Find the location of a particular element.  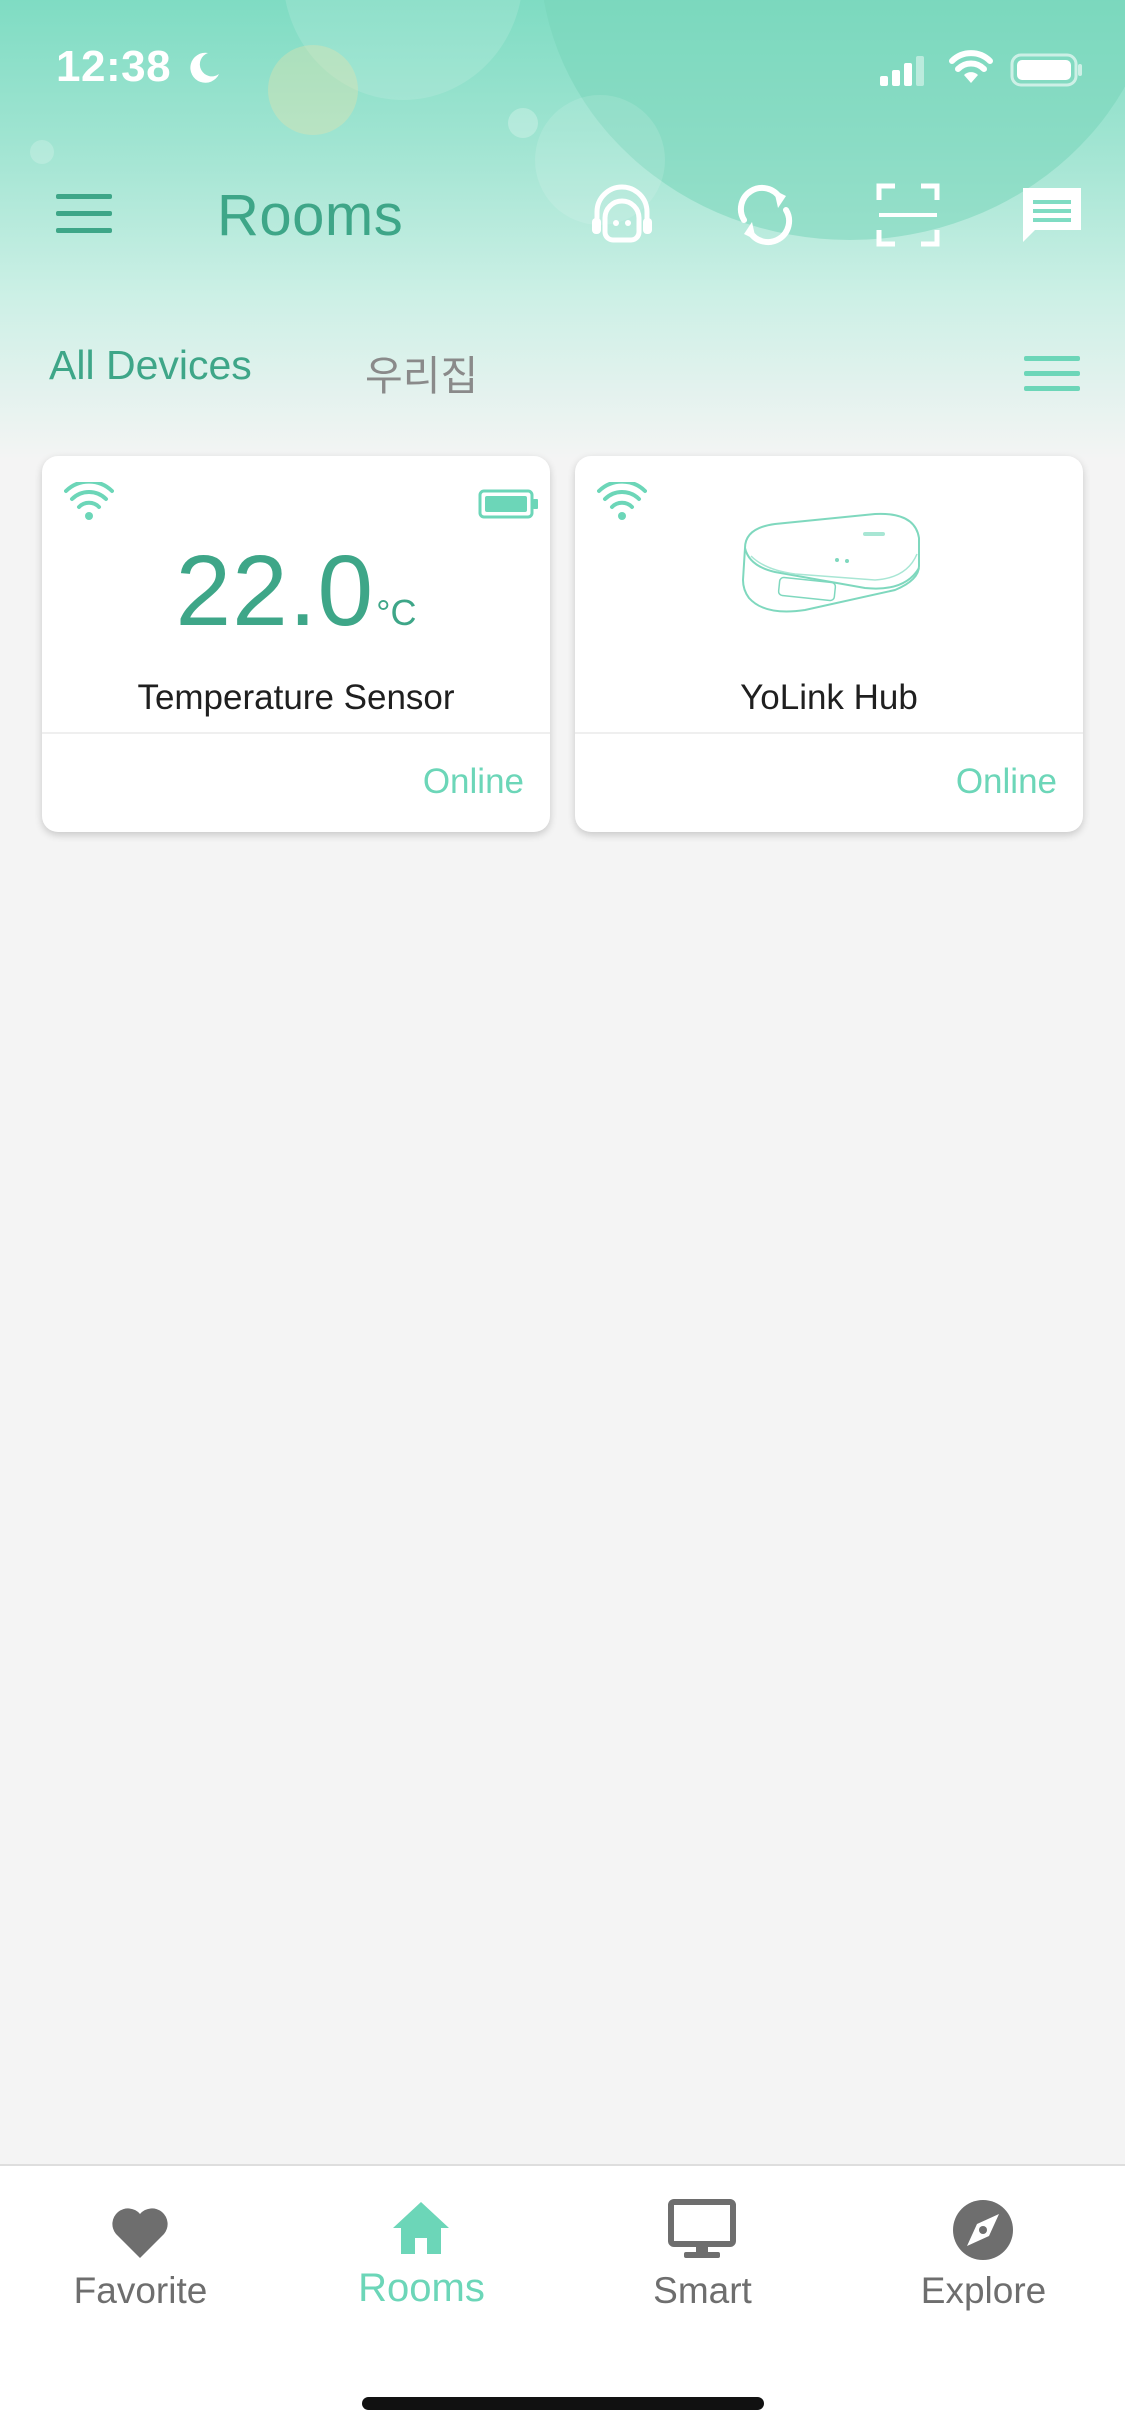

temperature-unit: °C is located at coordinates (396, 612).